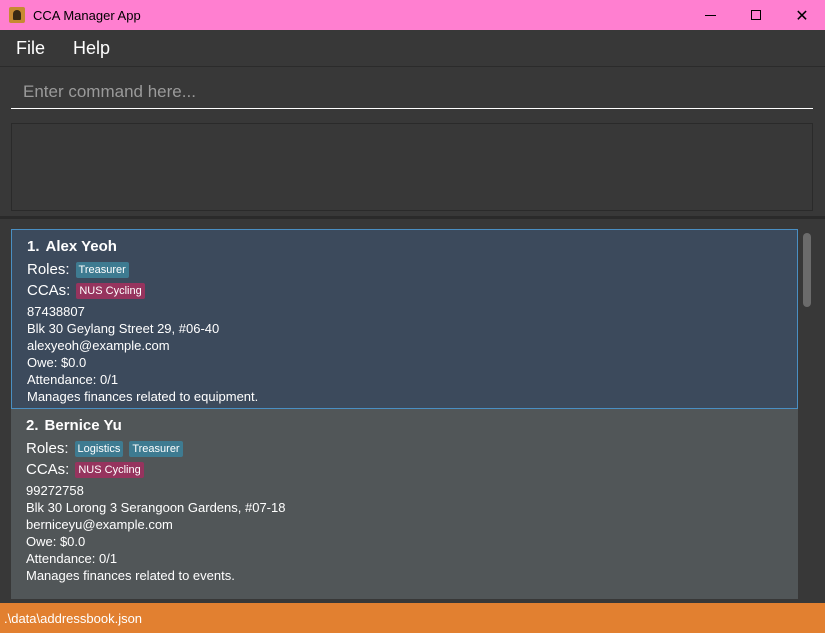  I want to click on maximize-button, so click(756, 15).